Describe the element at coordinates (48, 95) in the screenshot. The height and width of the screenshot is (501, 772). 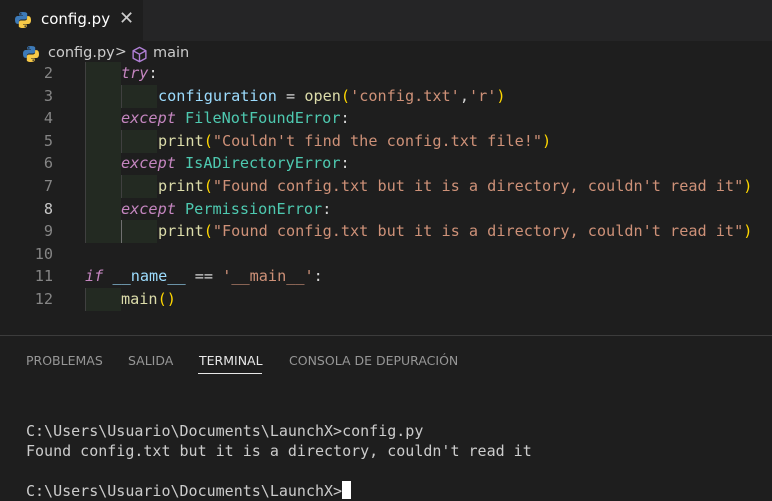
I see `line-number: 3` at that location.